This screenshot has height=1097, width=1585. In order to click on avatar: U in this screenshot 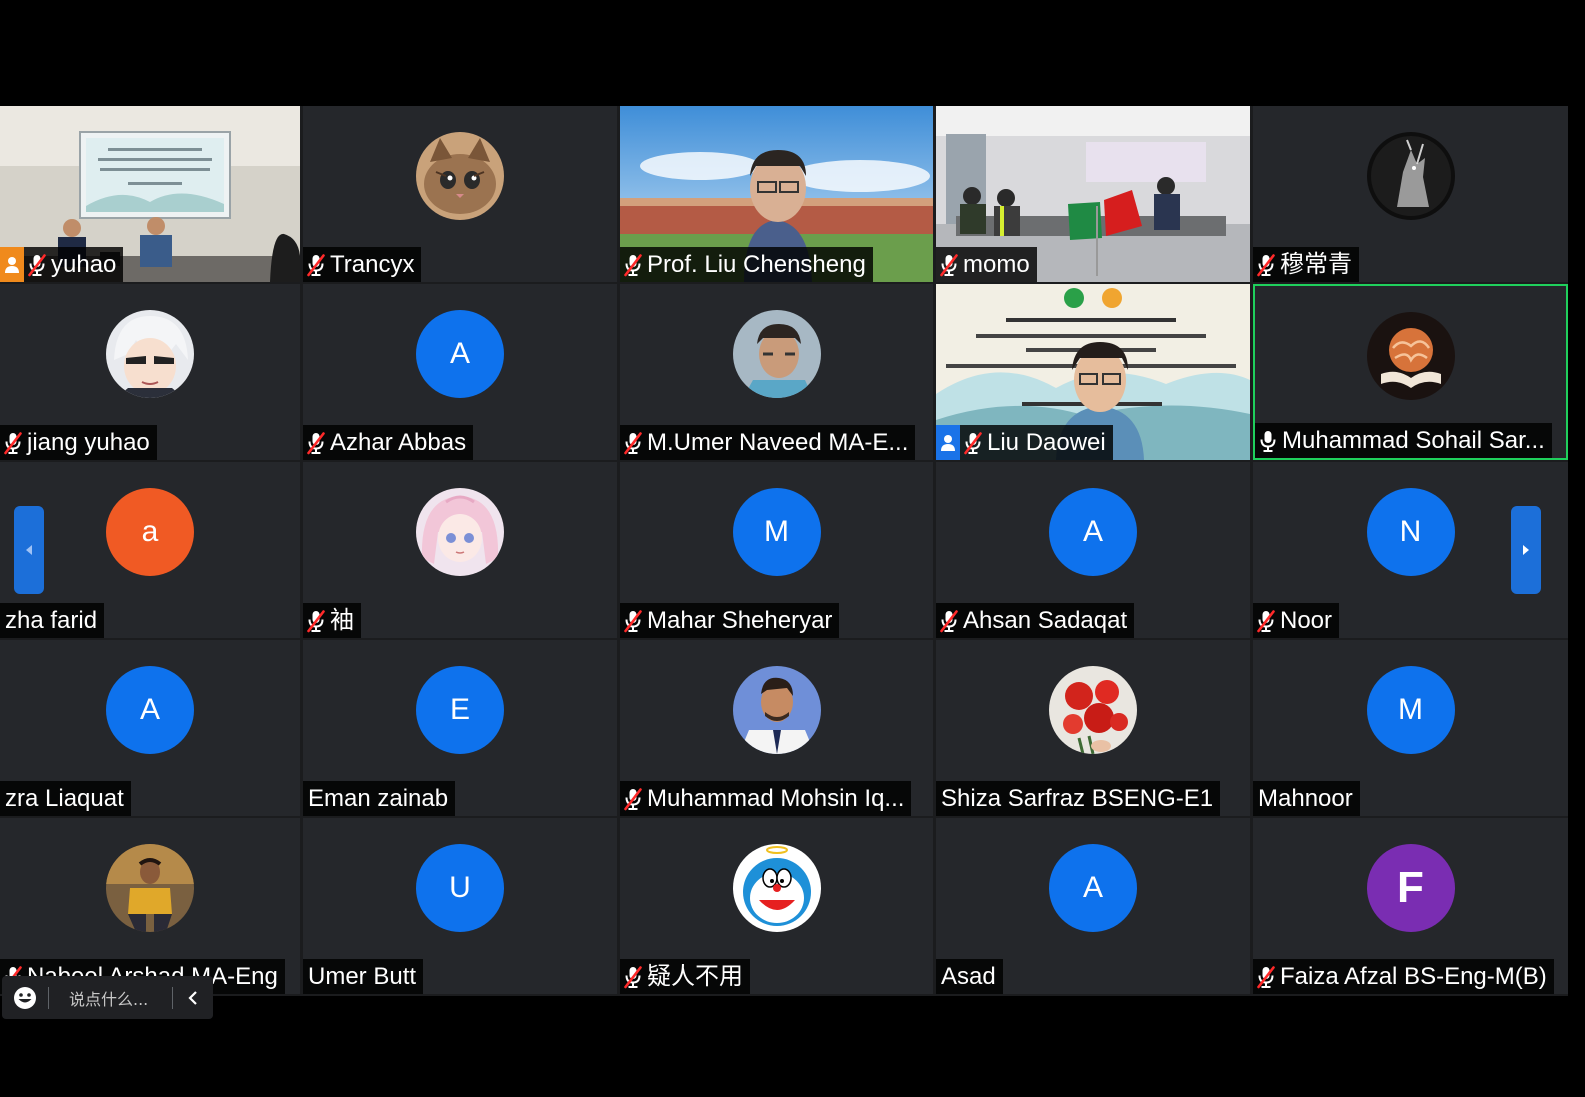, I will do `click(460, 888)`.